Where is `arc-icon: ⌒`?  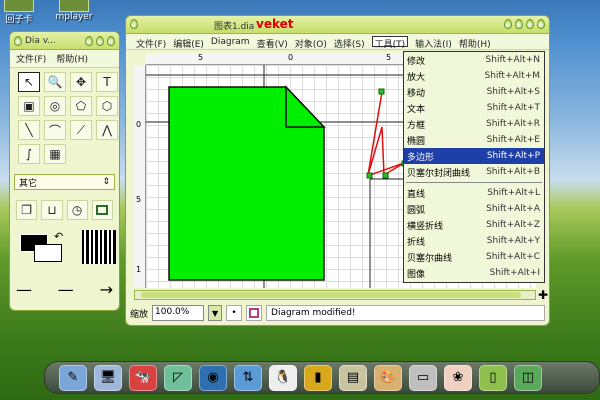
arc-icon: ⌒ is located at coordinates (55, 130).